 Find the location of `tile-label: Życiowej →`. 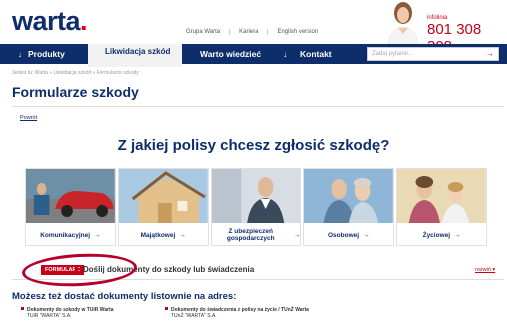

tile-label: Życiowej → is located at coordinates (441, 235).